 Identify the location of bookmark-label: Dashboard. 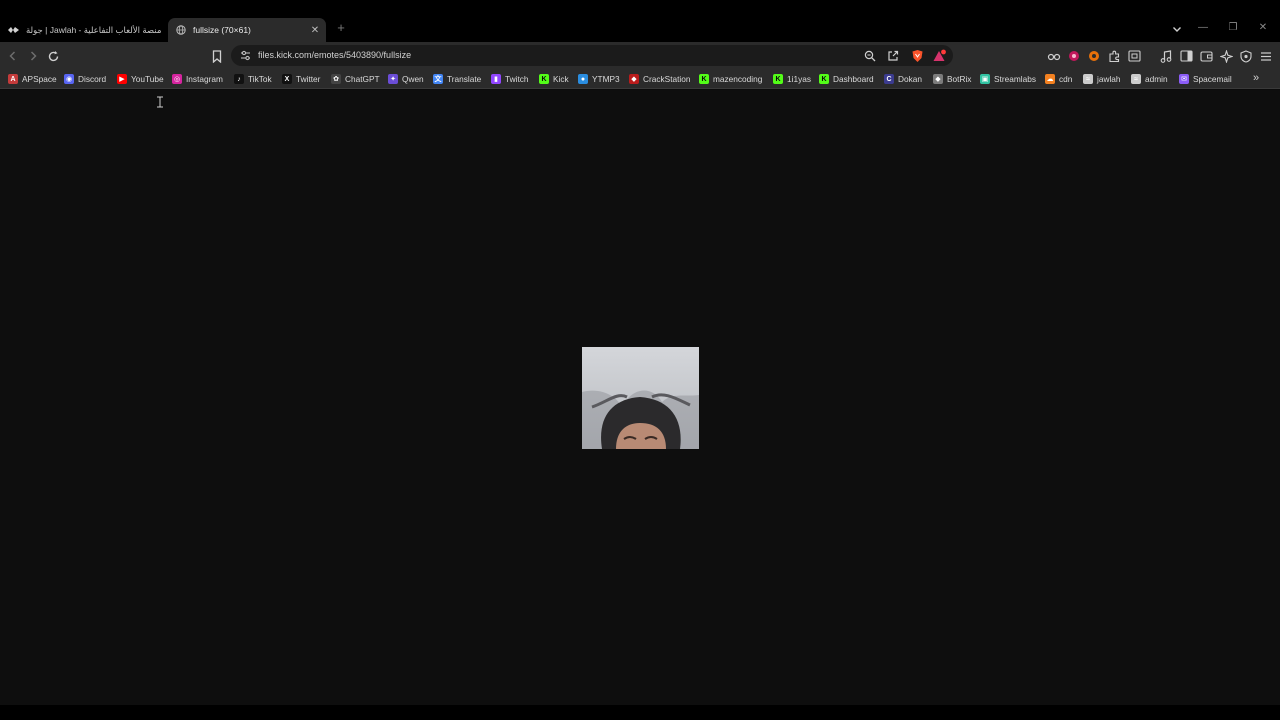
(853, 79).